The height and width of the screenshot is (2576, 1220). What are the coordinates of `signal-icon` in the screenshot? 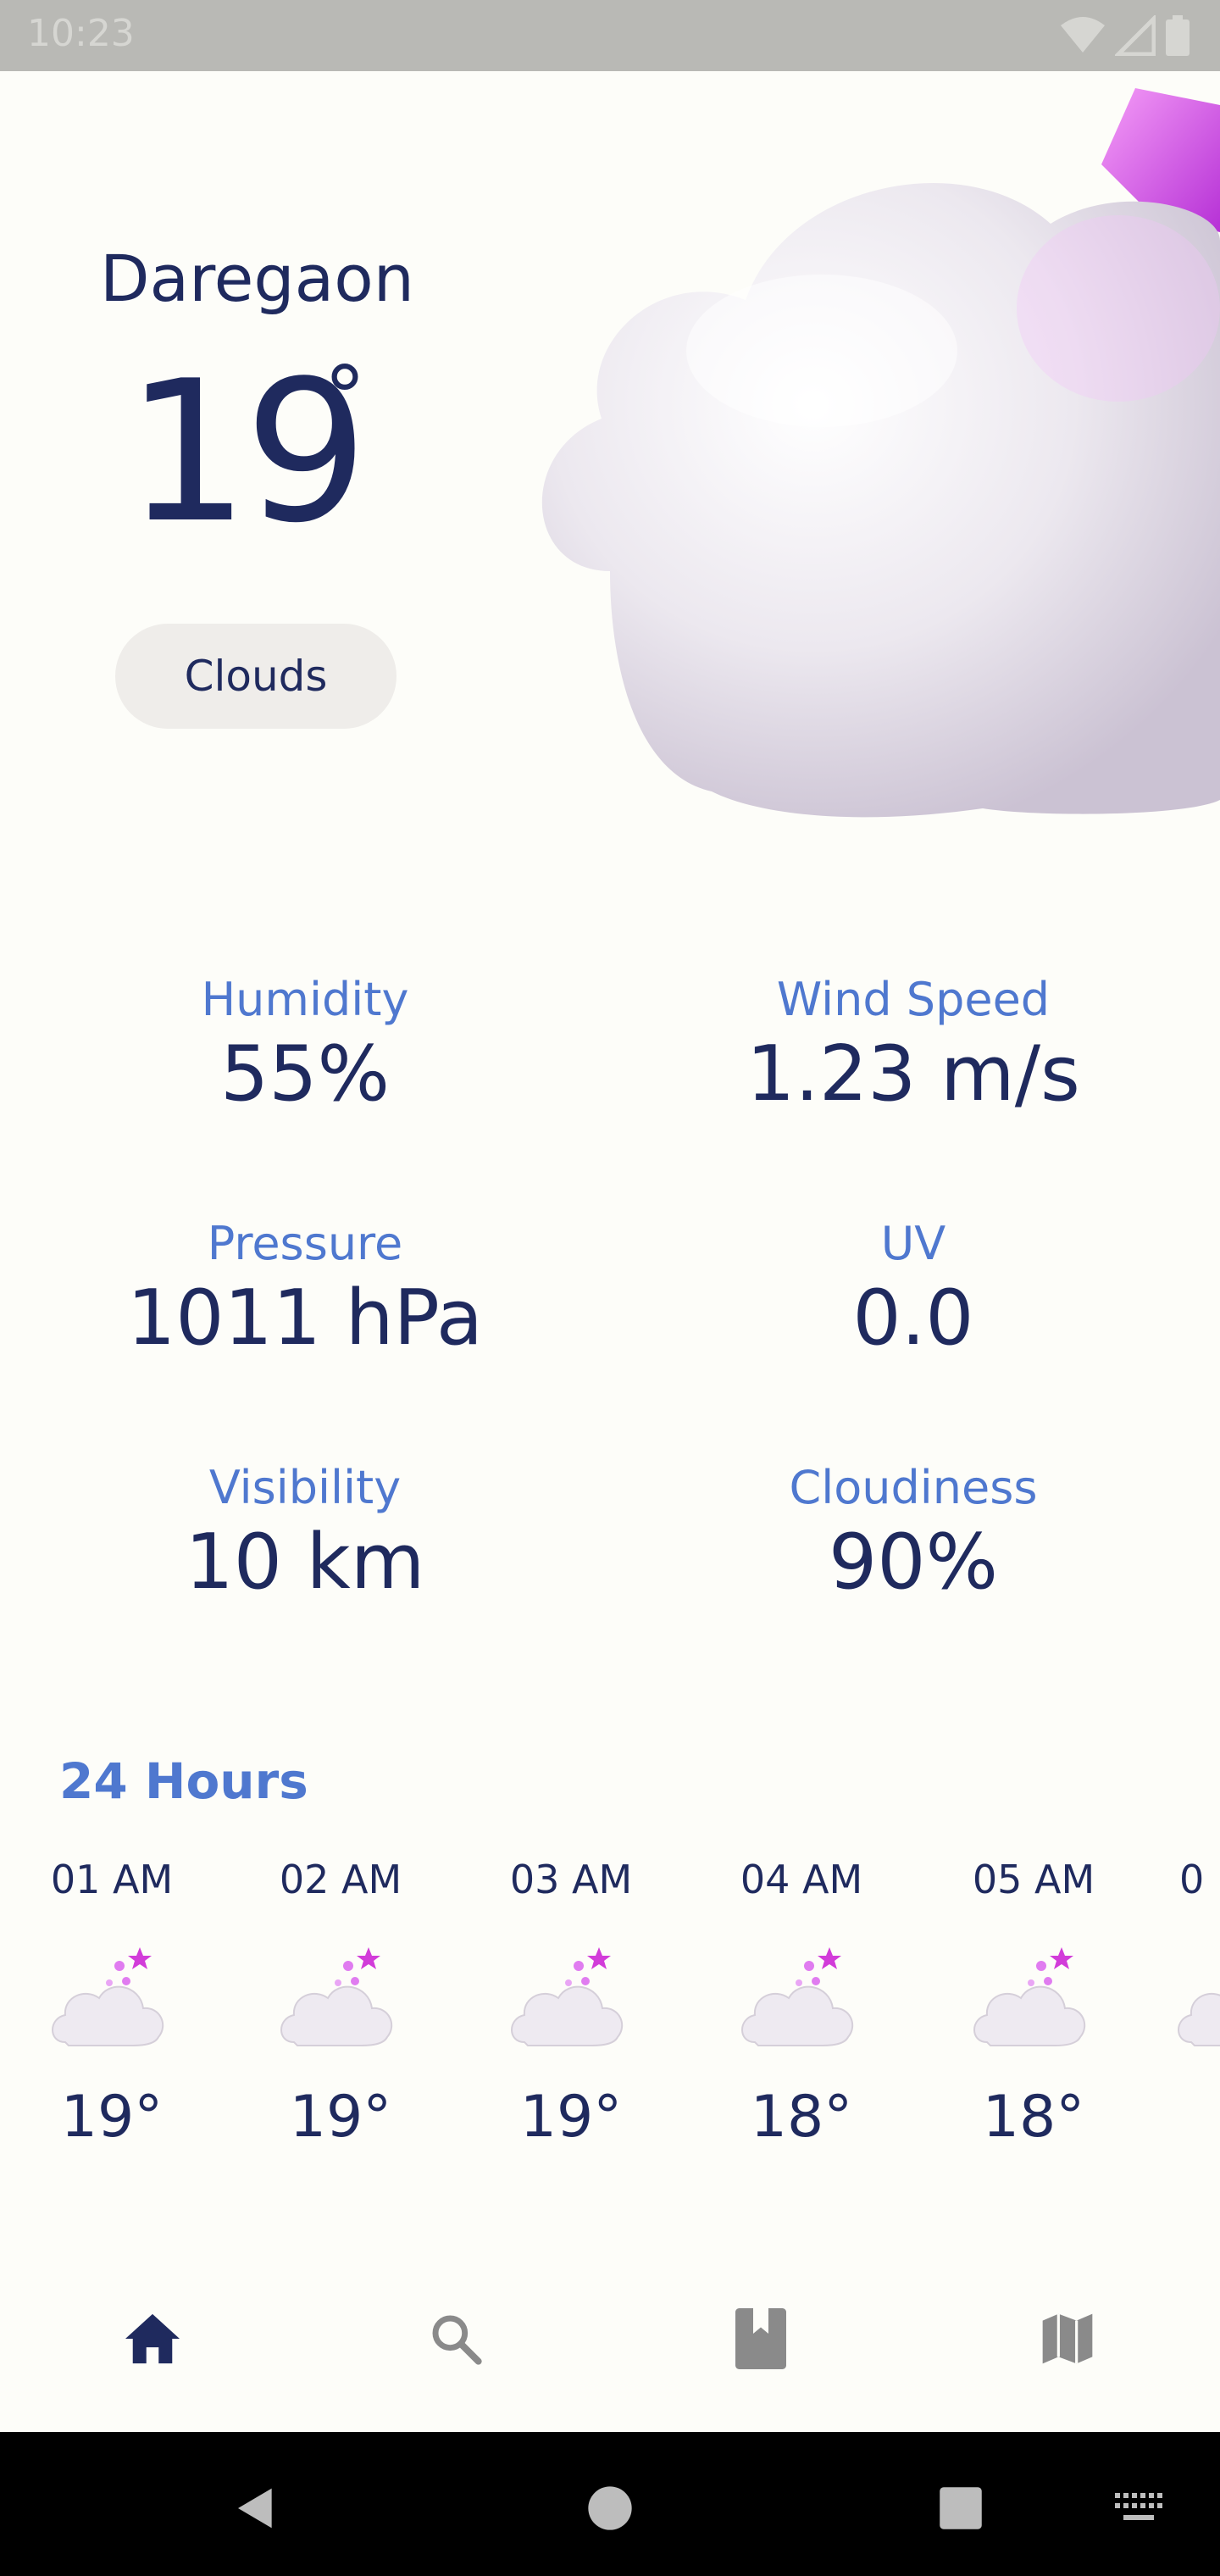 It's located at (1135, 35).